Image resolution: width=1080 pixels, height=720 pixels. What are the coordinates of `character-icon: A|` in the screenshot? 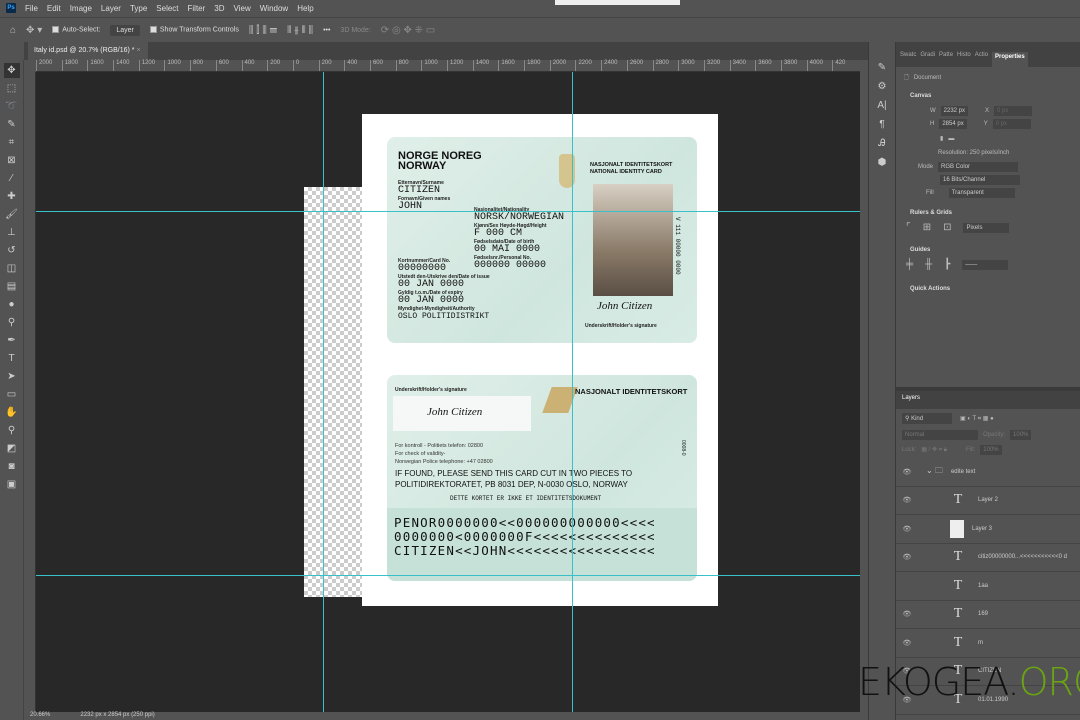 It's located at (881, 105).